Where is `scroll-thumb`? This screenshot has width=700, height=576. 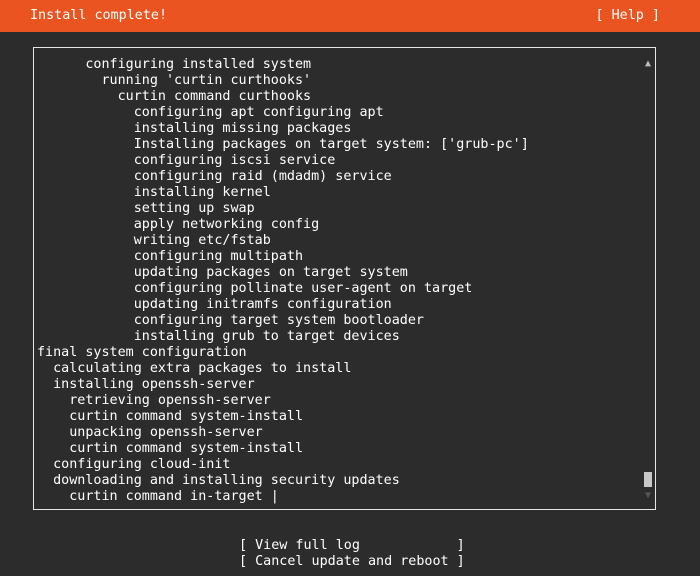 scroll-thumb is located at coordinates (648, 479).